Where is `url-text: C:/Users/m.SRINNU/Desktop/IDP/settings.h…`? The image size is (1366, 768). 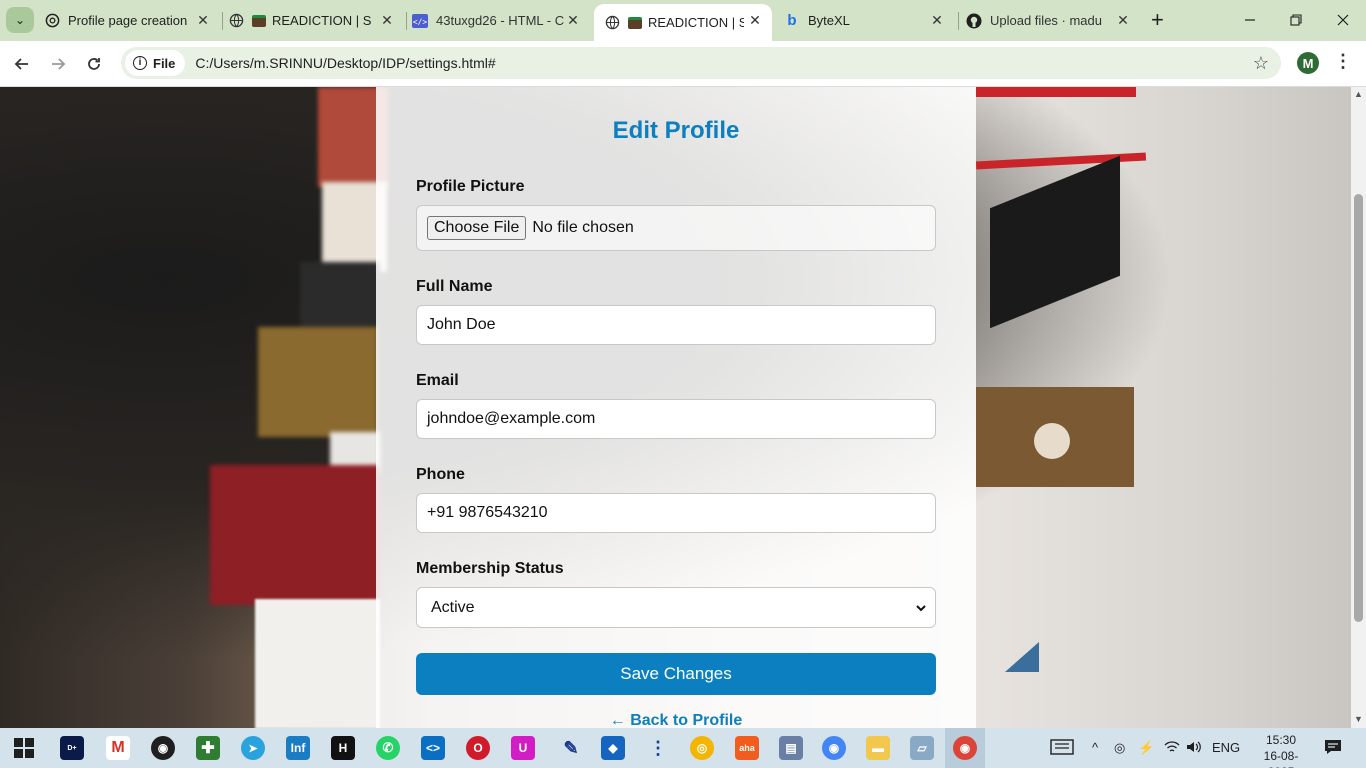 url-text: C:/Users/m.SRINNU/Desktop/IDP/settings.h… is located at coordinates (345, 63).